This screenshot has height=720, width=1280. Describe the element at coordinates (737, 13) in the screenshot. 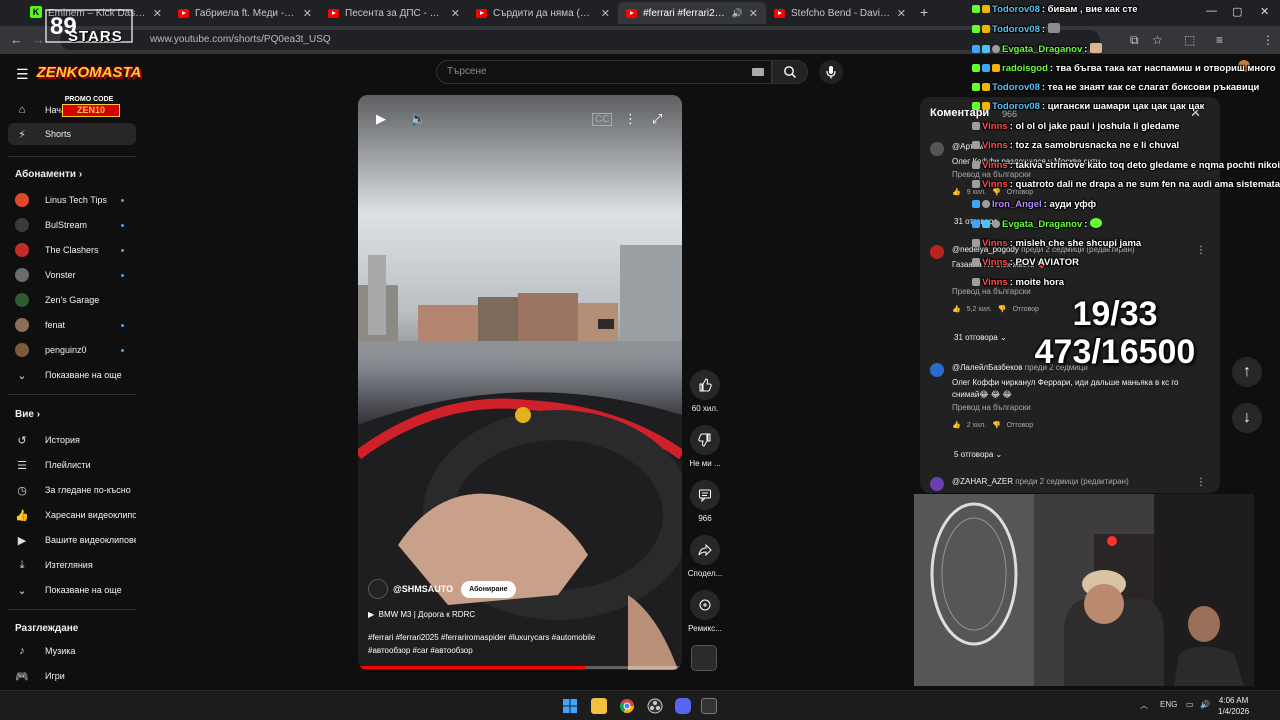

I see `speaker-icon: 🔊` at that location.